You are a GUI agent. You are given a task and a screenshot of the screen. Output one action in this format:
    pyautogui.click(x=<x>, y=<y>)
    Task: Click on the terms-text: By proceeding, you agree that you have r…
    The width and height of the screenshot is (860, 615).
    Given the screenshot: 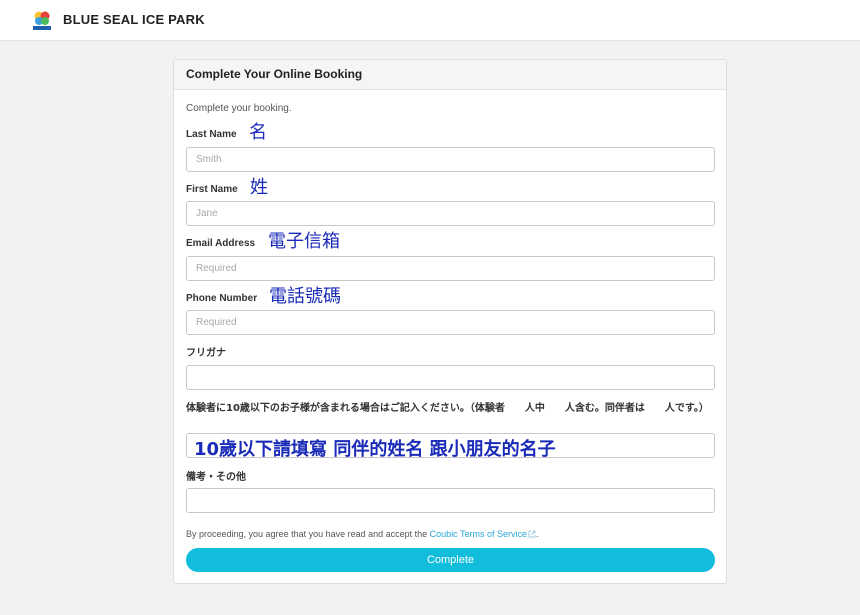 What is the action you would take?
    pyautogui.click(x=362, y=534)
    